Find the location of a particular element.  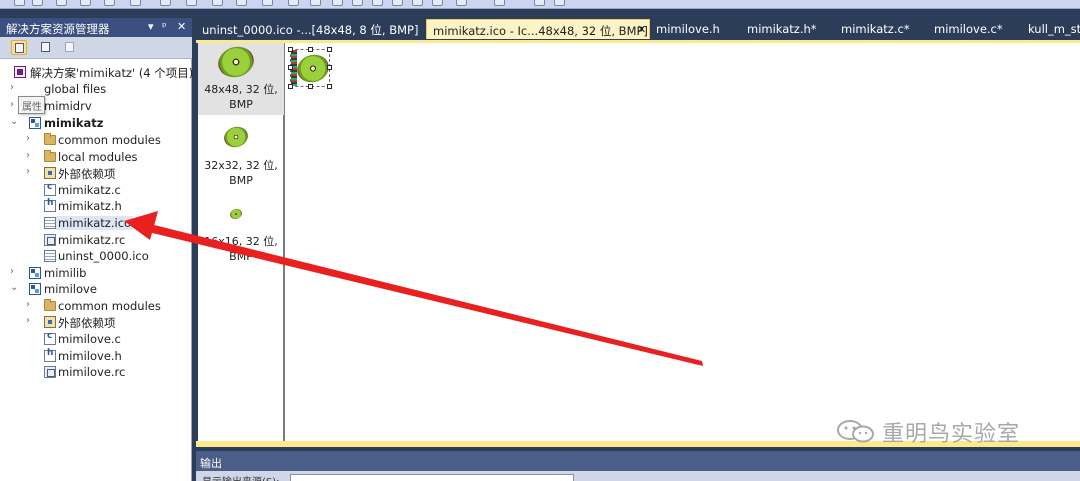

tab-mimikatz-ico: mimikatz.ico - Ic...48x48, 32 位, BMP] ✕ is located at coordinates (538, 29).